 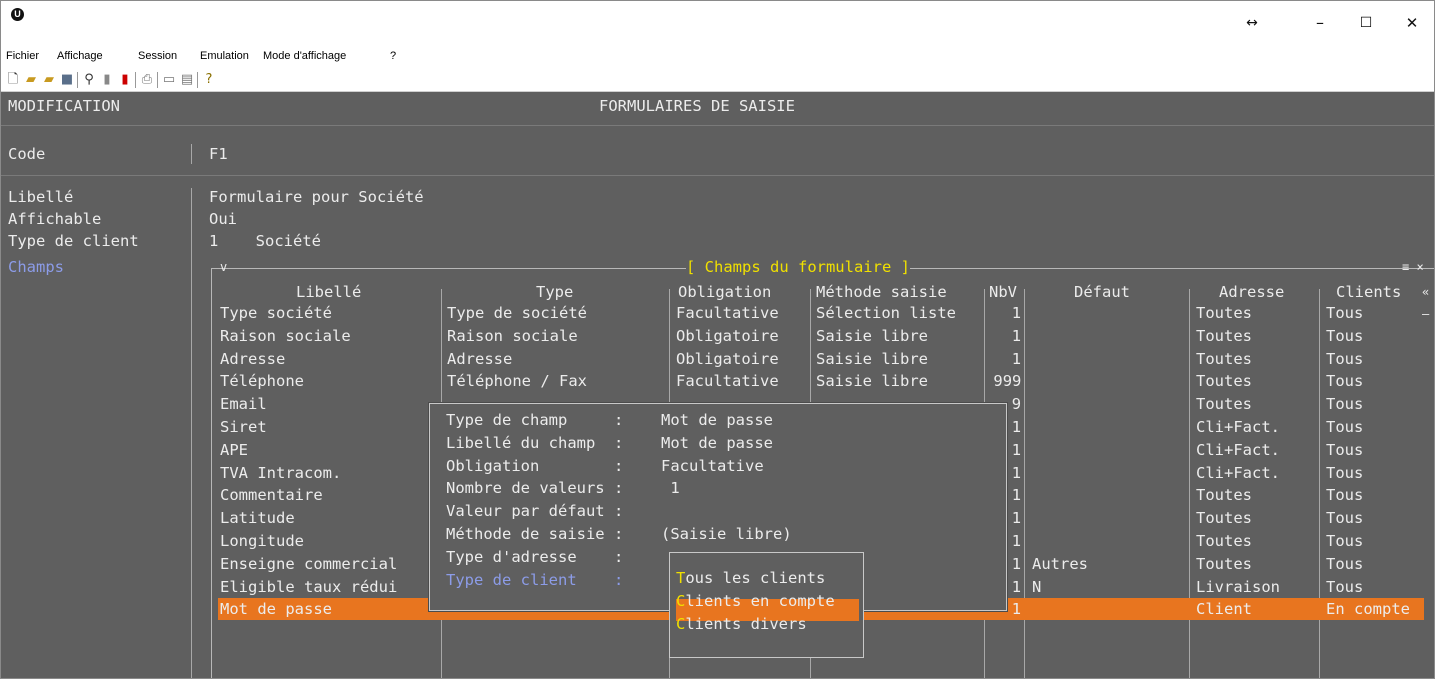 What do you see at coordinates (512, 335) in the screenshot?
I see `grid-cell-type: Raison sociale` at bounding box center [512, 335].